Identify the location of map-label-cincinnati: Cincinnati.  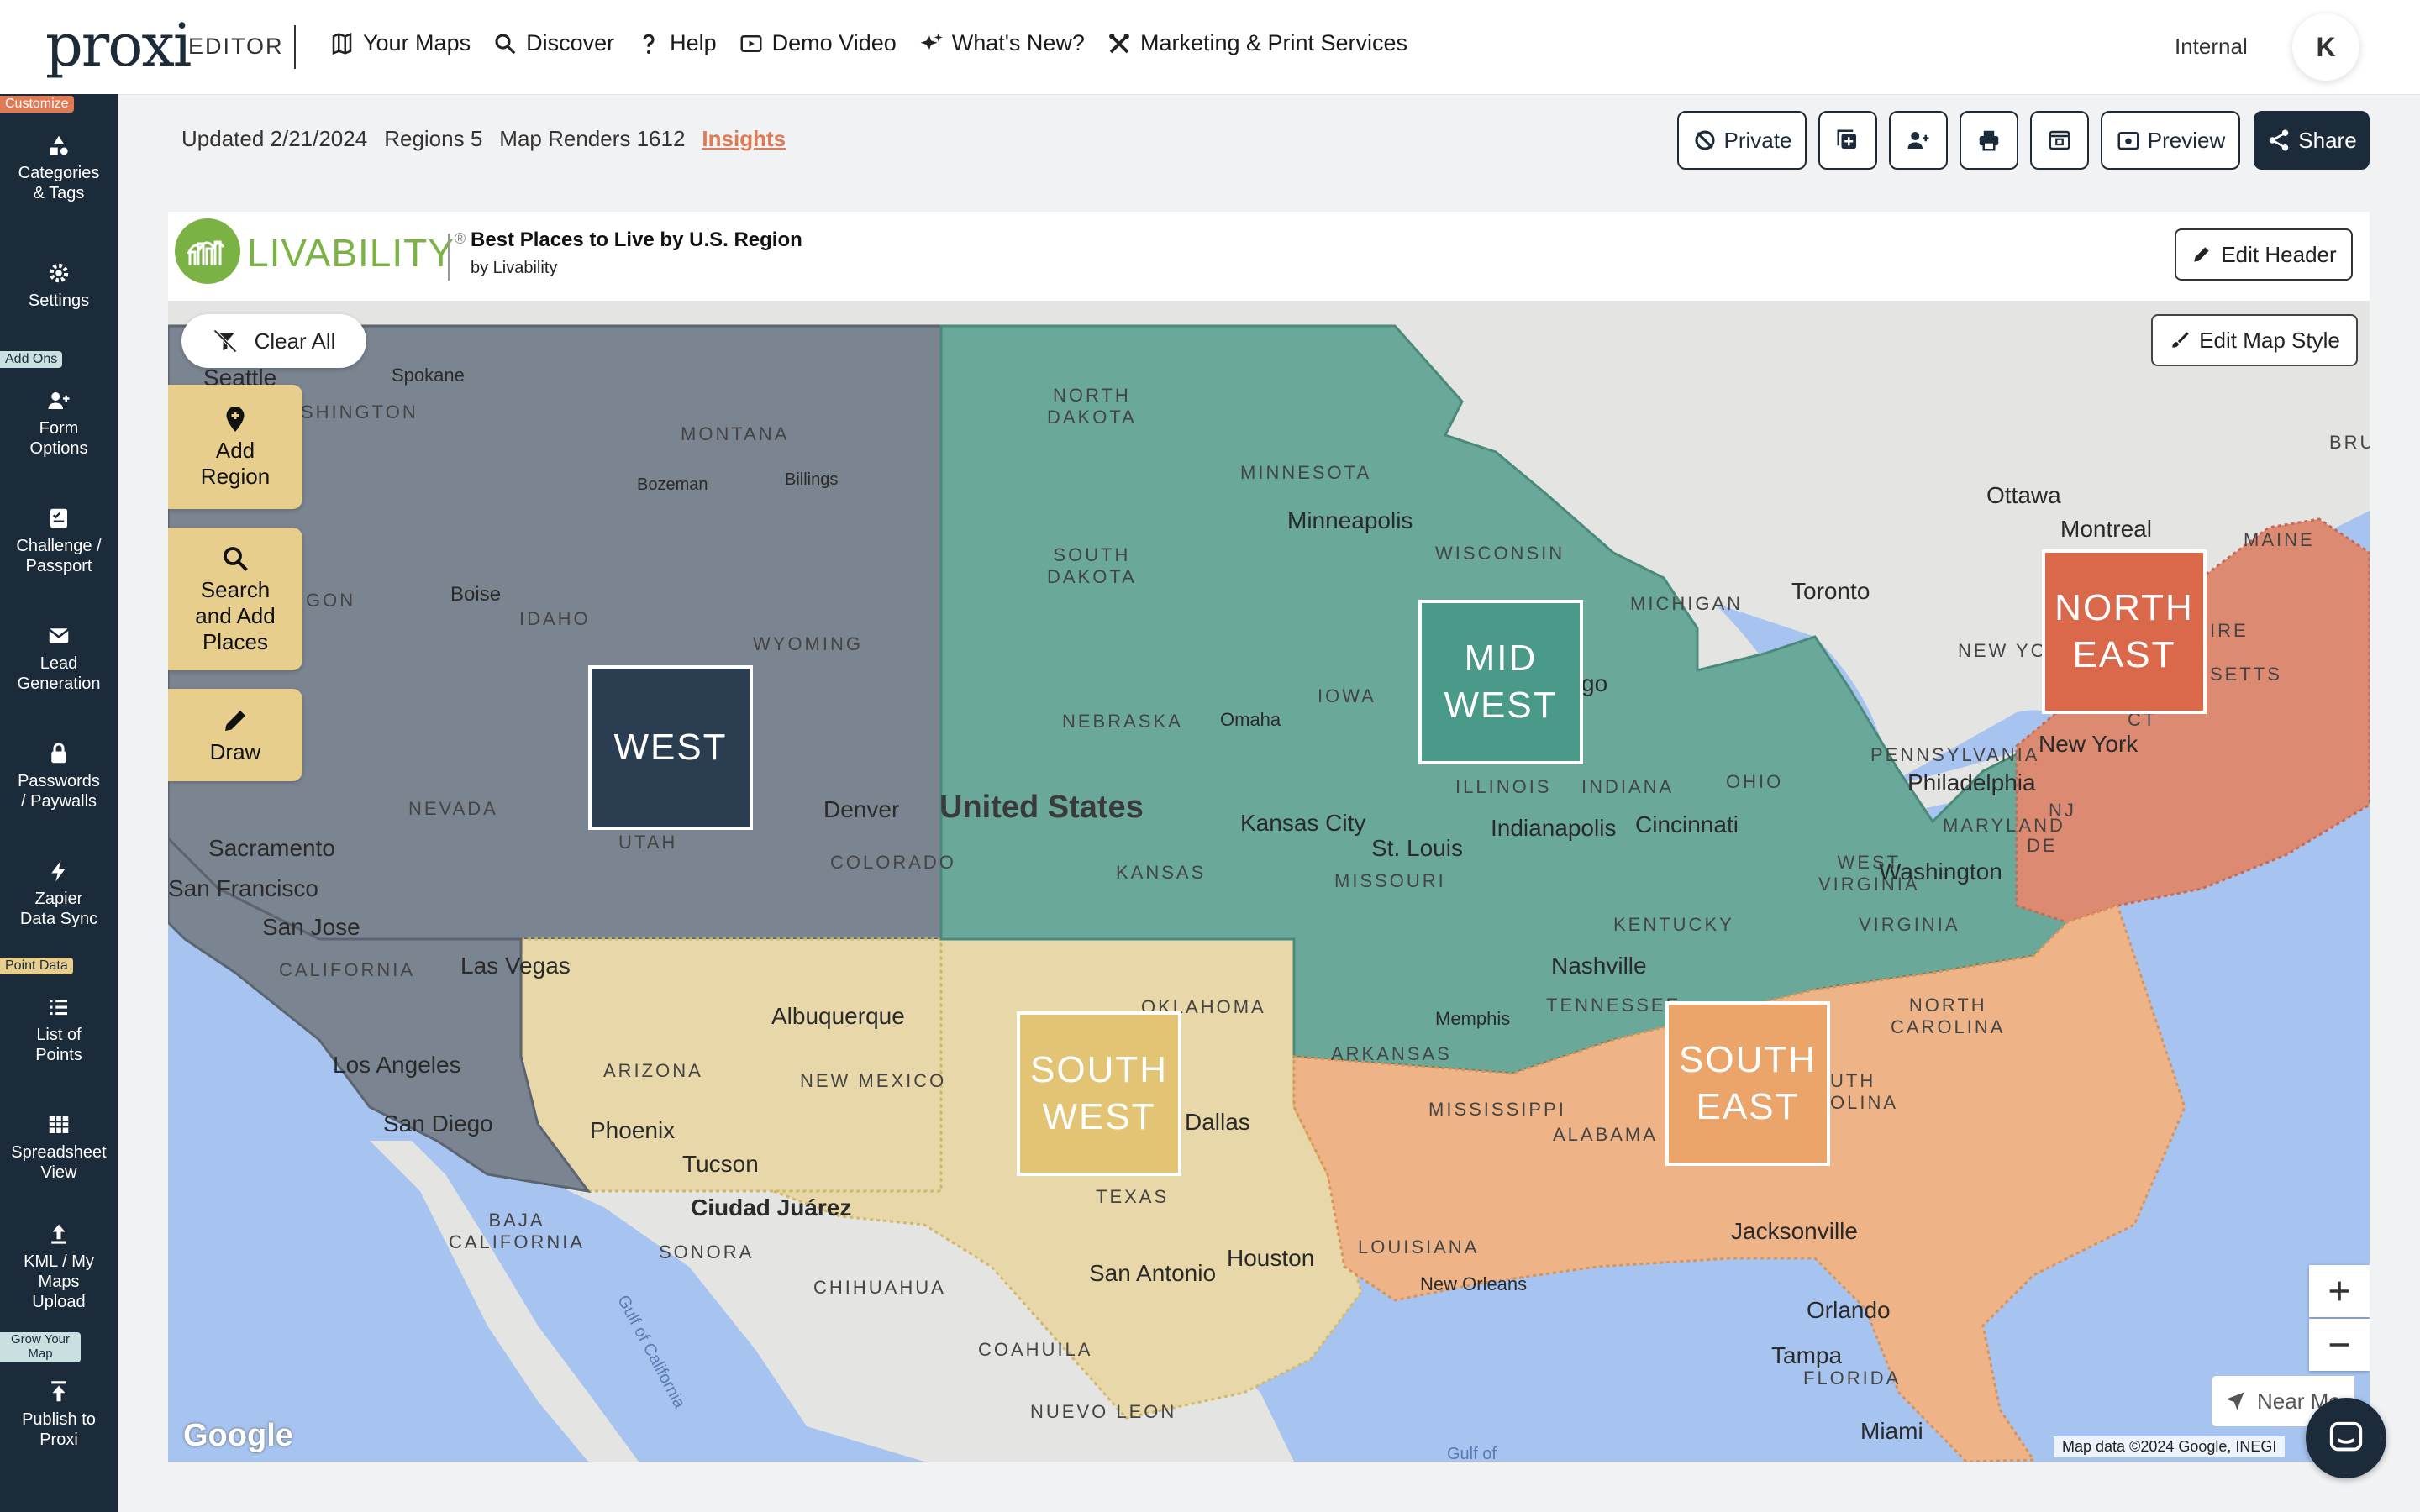
(1687, 824).